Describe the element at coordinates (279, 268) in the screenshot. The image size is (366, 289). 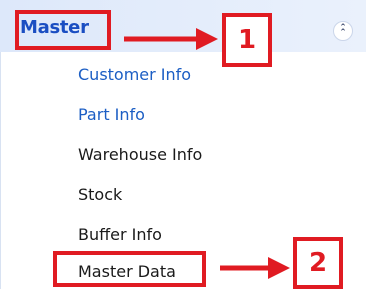
I see `arrow-2-head` at that location.